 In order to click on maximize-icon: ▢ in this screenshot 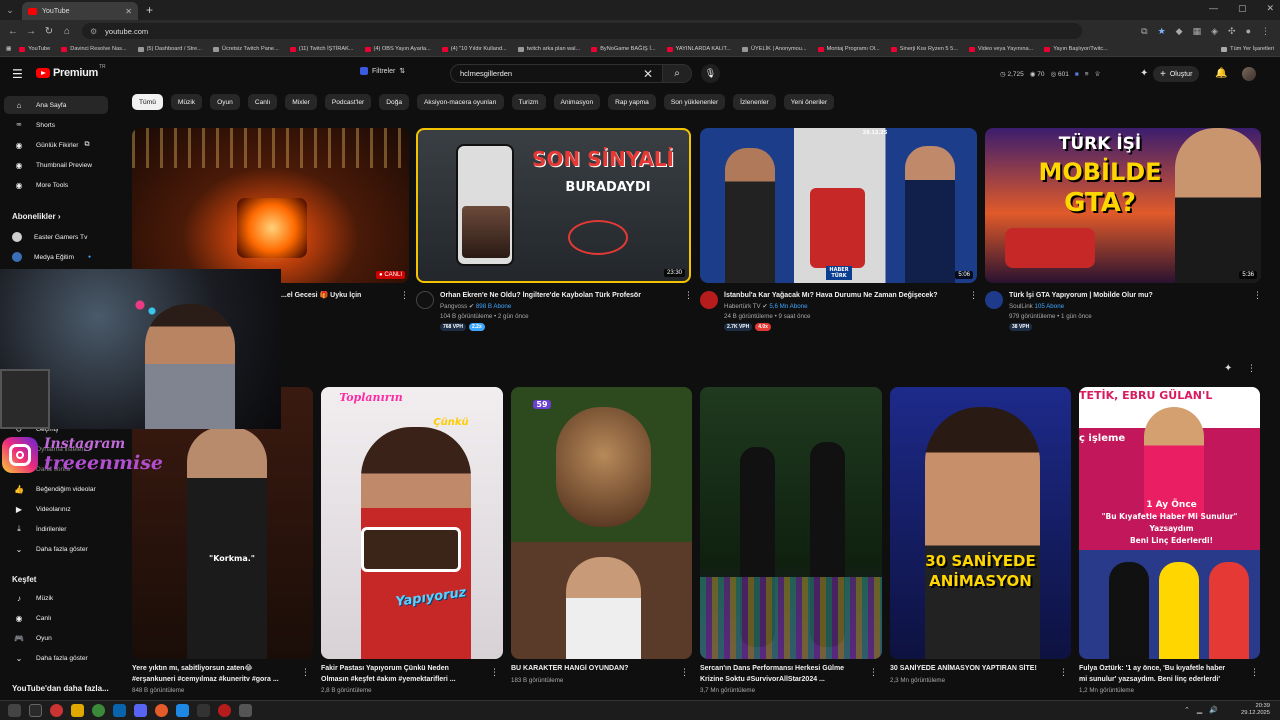, I will do `click(1242, 8)`.